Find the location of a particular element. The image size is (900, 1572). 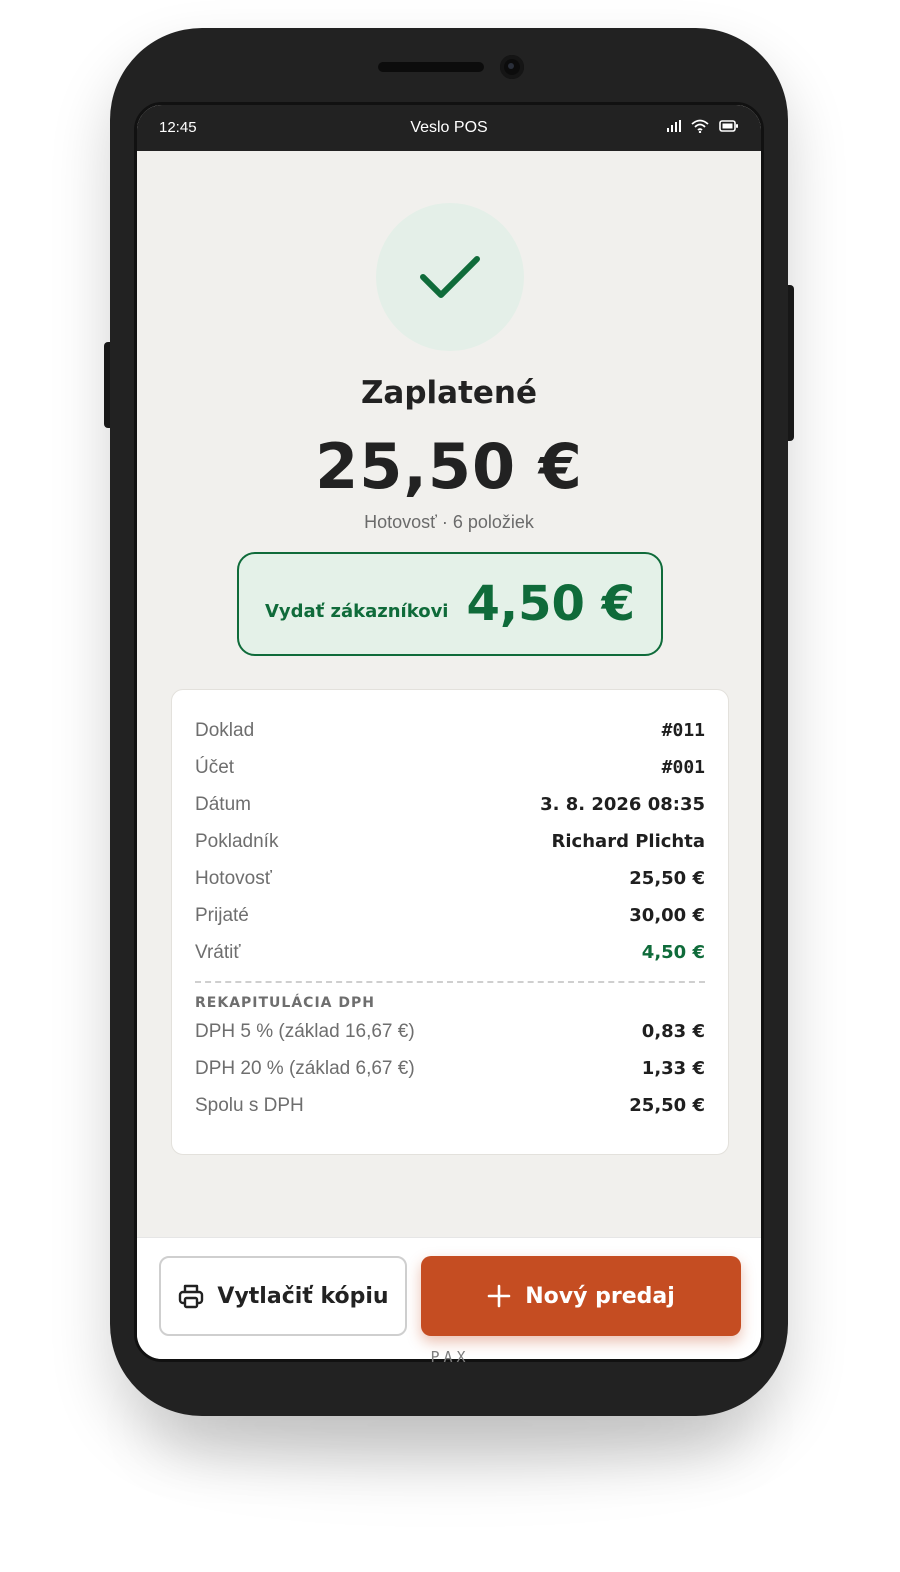

battery-icon is located at coordinates (728, 126).